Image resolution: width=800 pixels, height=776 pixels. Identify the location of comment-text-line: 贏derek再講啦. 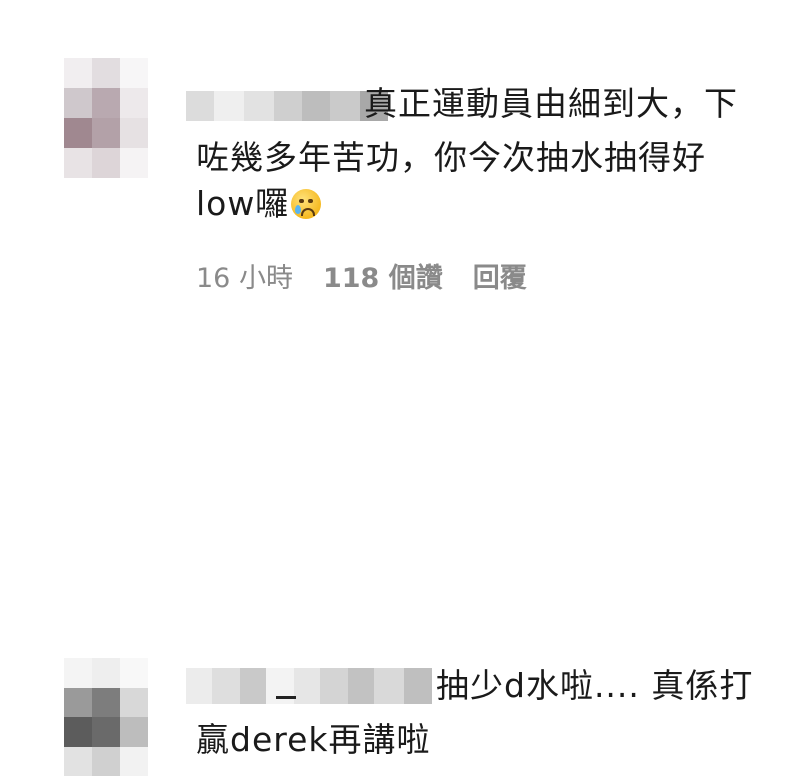
(313, 739).